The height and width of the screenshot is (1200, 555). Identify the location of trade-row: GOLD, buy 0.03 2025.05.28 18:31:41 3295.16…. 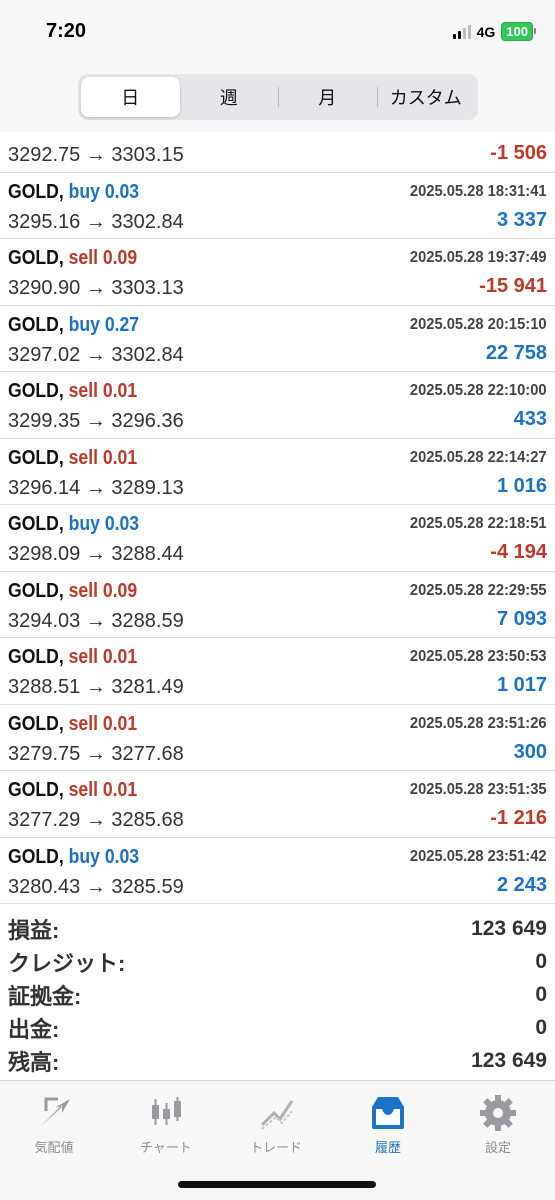
(277, 206).